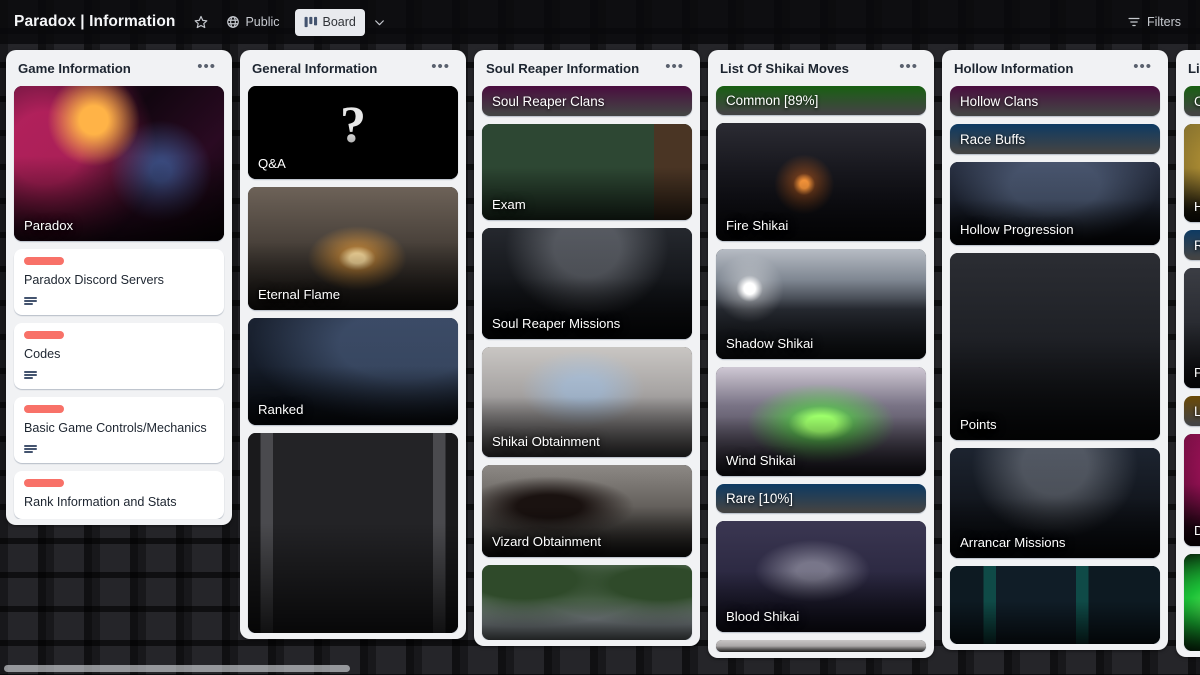 This screenshot has width=1200, height=675. What do you see at coordinates (1194, 69) in the screenshot?
I see `list-title: Li` at bounding box center [1194, 69].